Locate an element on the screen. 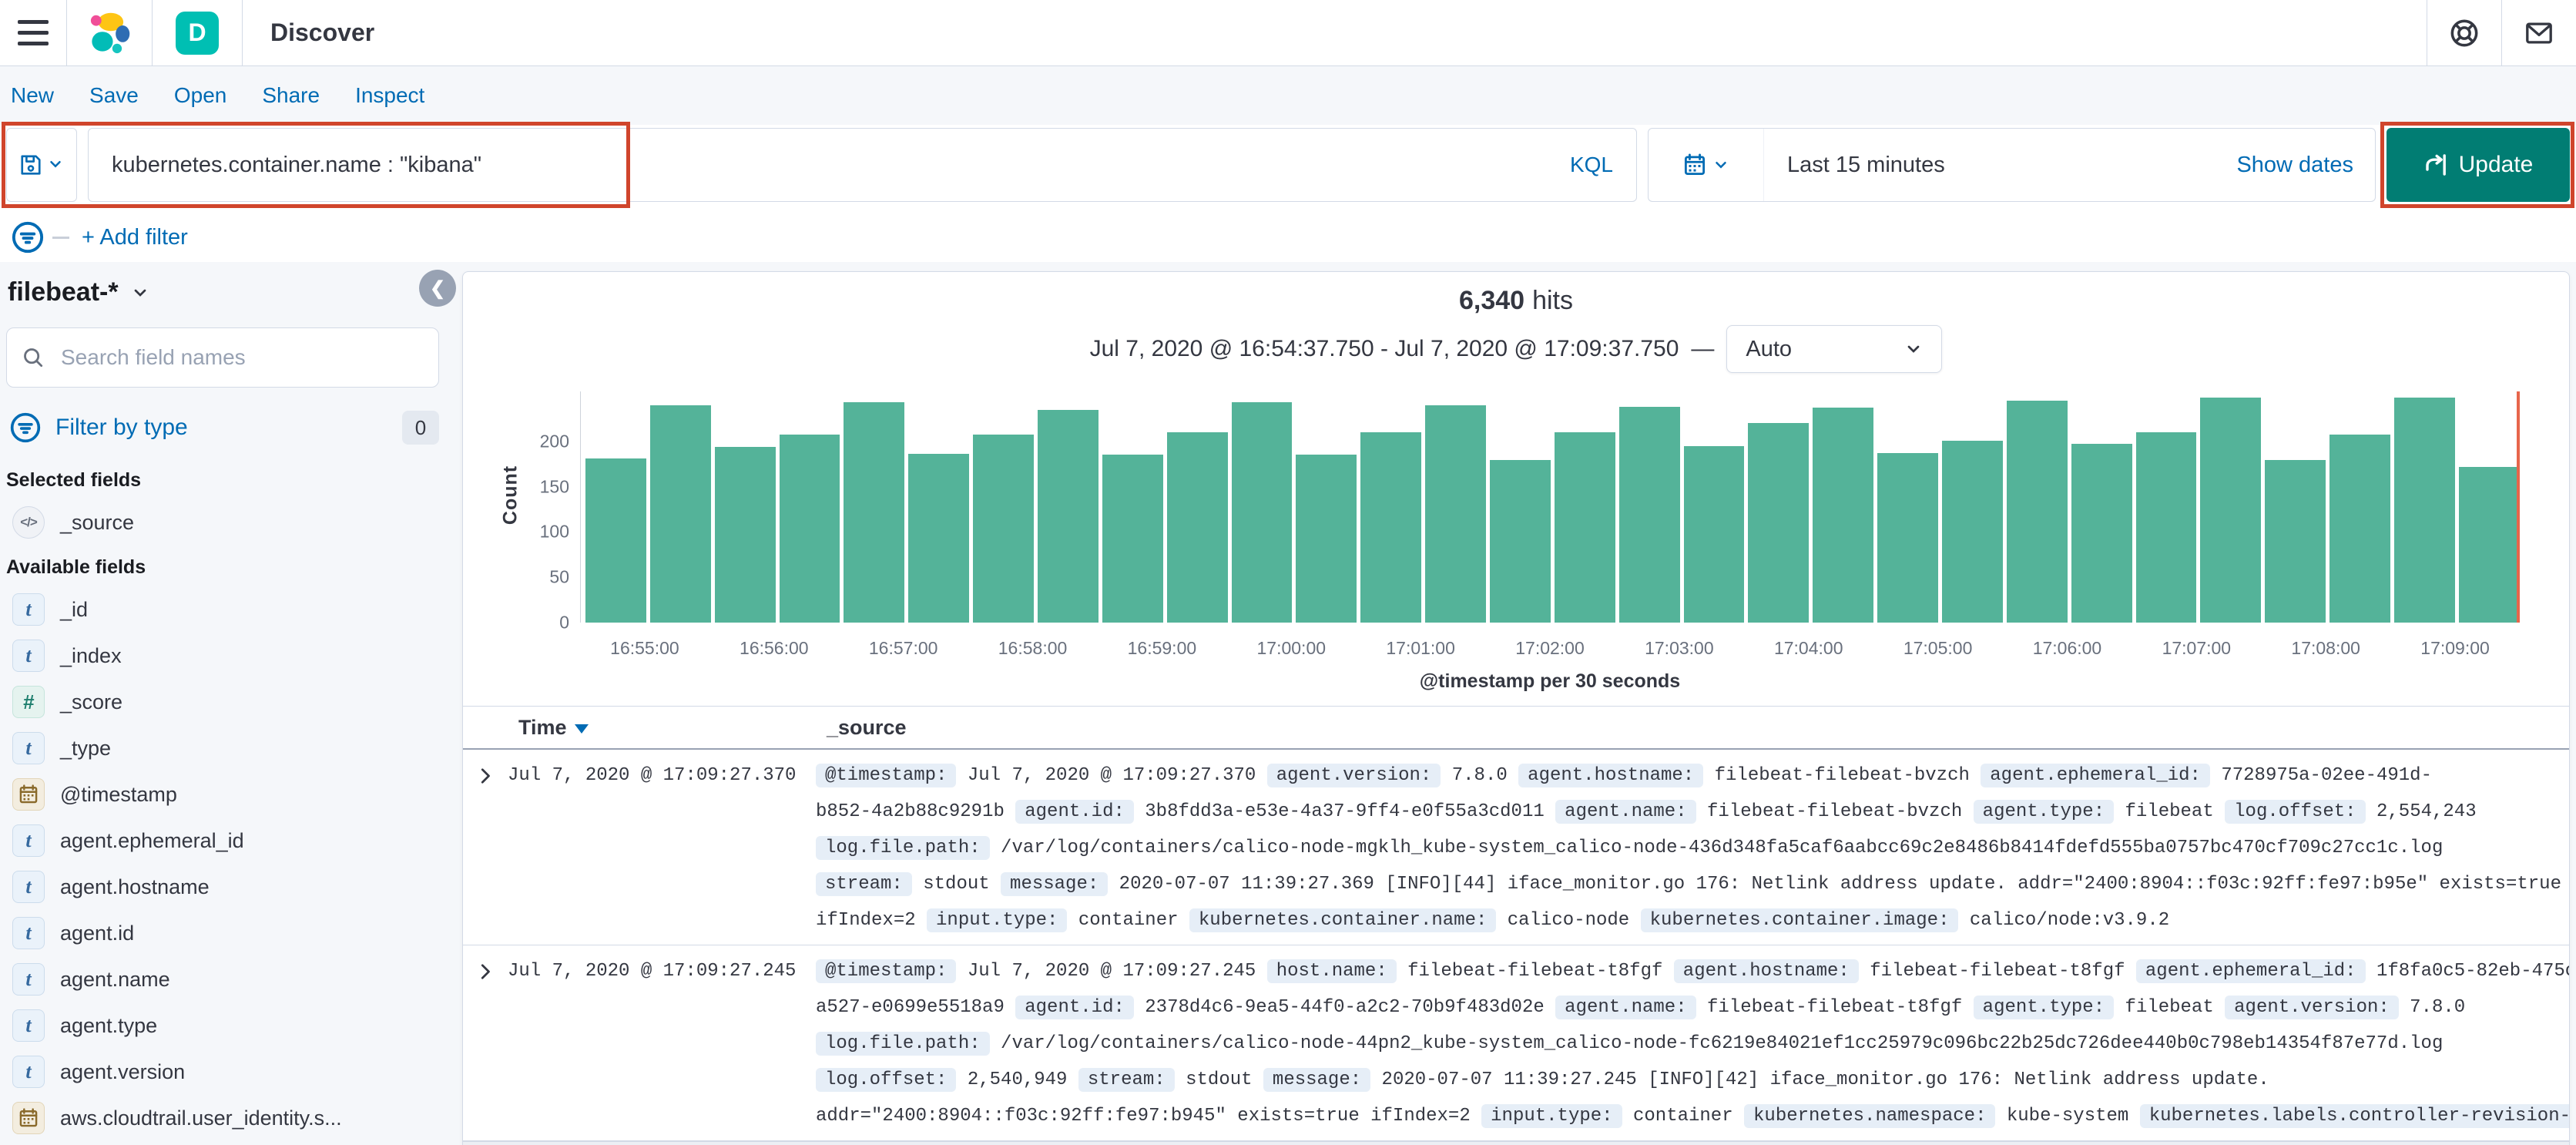  nav-new-button: New is located at coordinates (32, 96).